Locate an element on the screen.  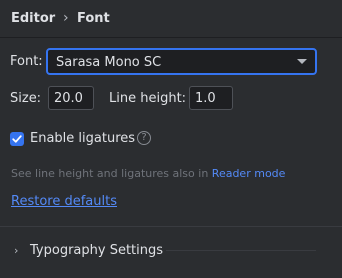
dropdown-arrow-icon is located at coordinates (302, 61).